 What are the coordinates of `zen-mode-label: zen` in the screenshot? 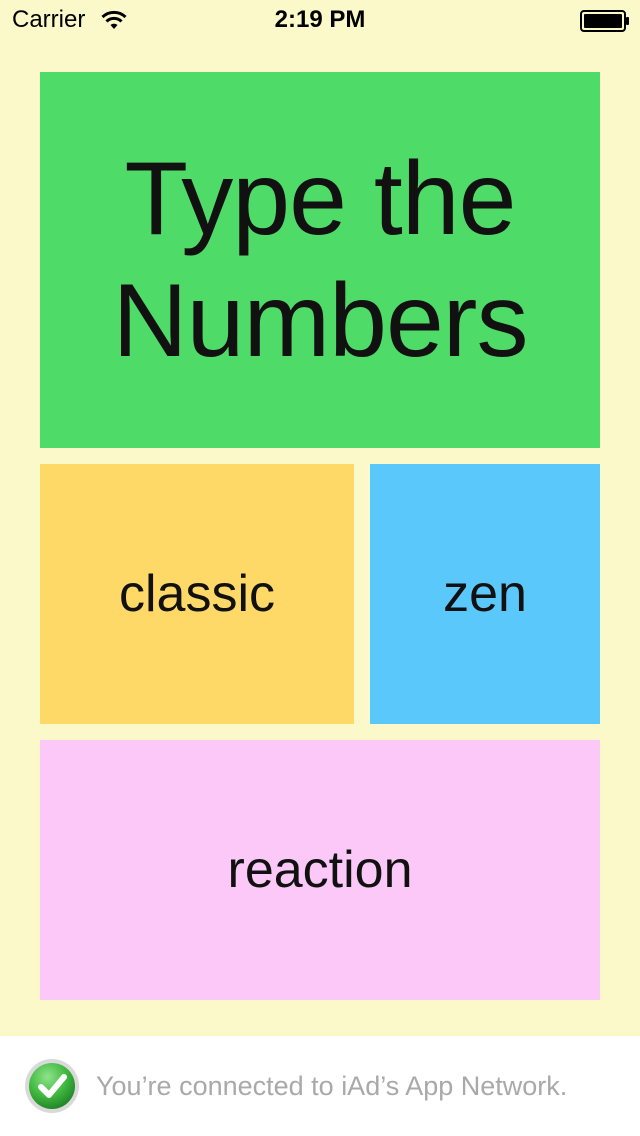 It's located at (485, 594).